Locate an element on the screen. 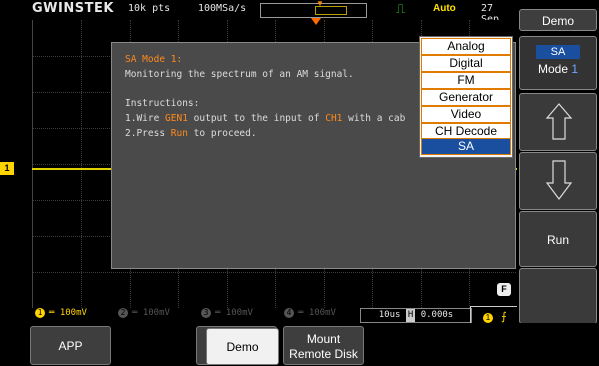 The image size is (599, 366). rising-edge-icon: ⨍ is located at coordinates (504, 317).